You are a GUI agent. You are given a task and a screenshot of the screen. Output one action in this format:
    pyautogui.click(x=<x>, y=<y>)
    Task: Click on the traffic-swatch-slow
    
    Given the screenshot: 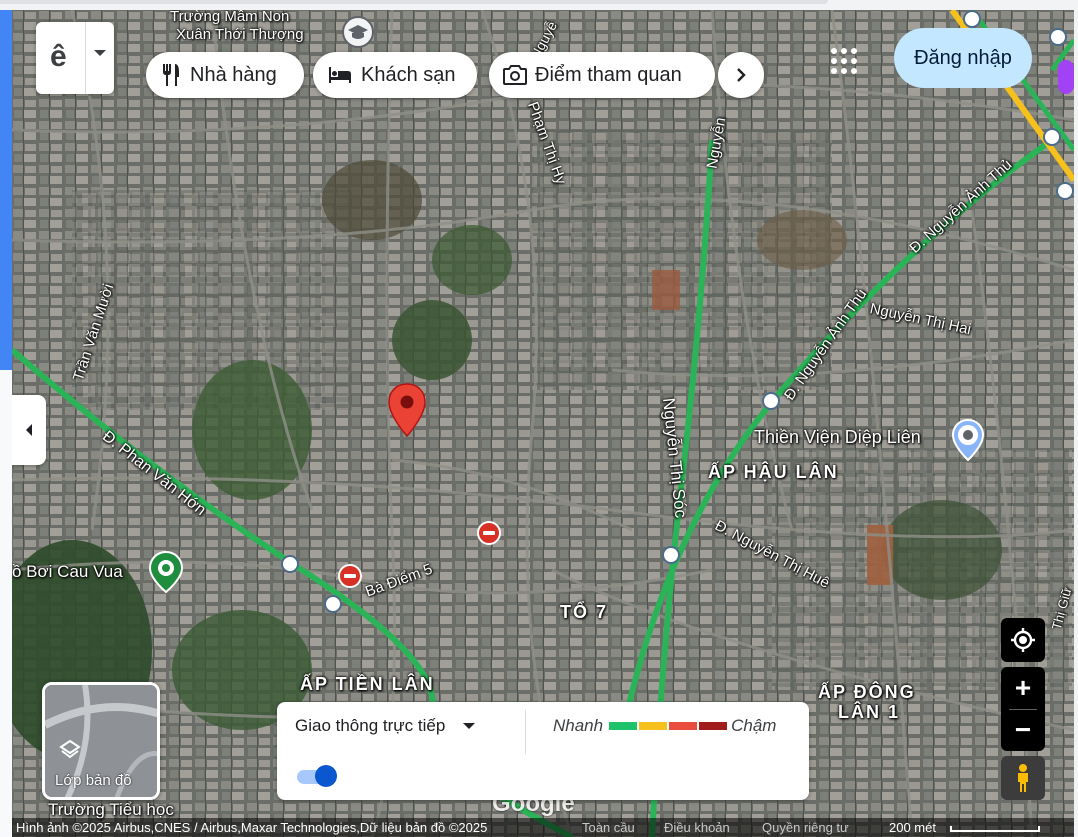 What is the action you would take?
    pyautogui.click(x=683, y=726)
    